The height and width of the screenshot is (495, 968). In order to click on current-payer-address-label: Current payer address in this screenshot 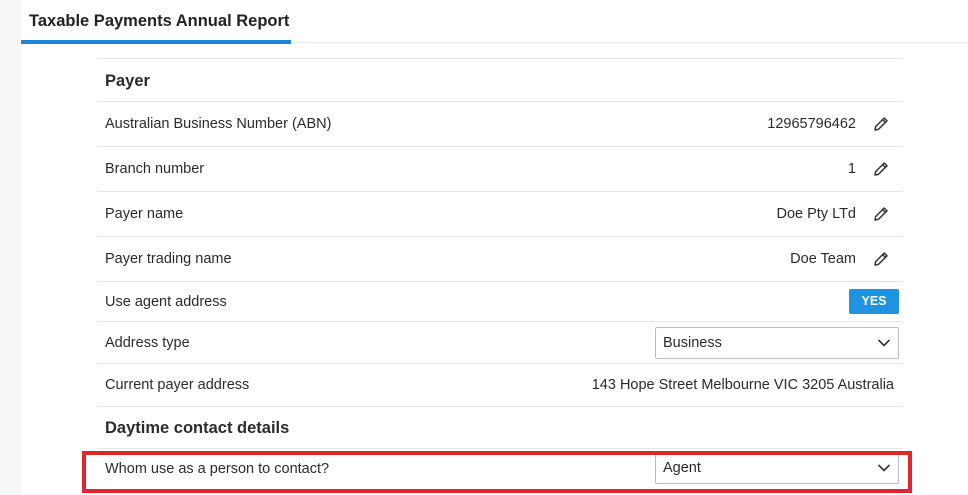, I will do `click(177, 385)`.